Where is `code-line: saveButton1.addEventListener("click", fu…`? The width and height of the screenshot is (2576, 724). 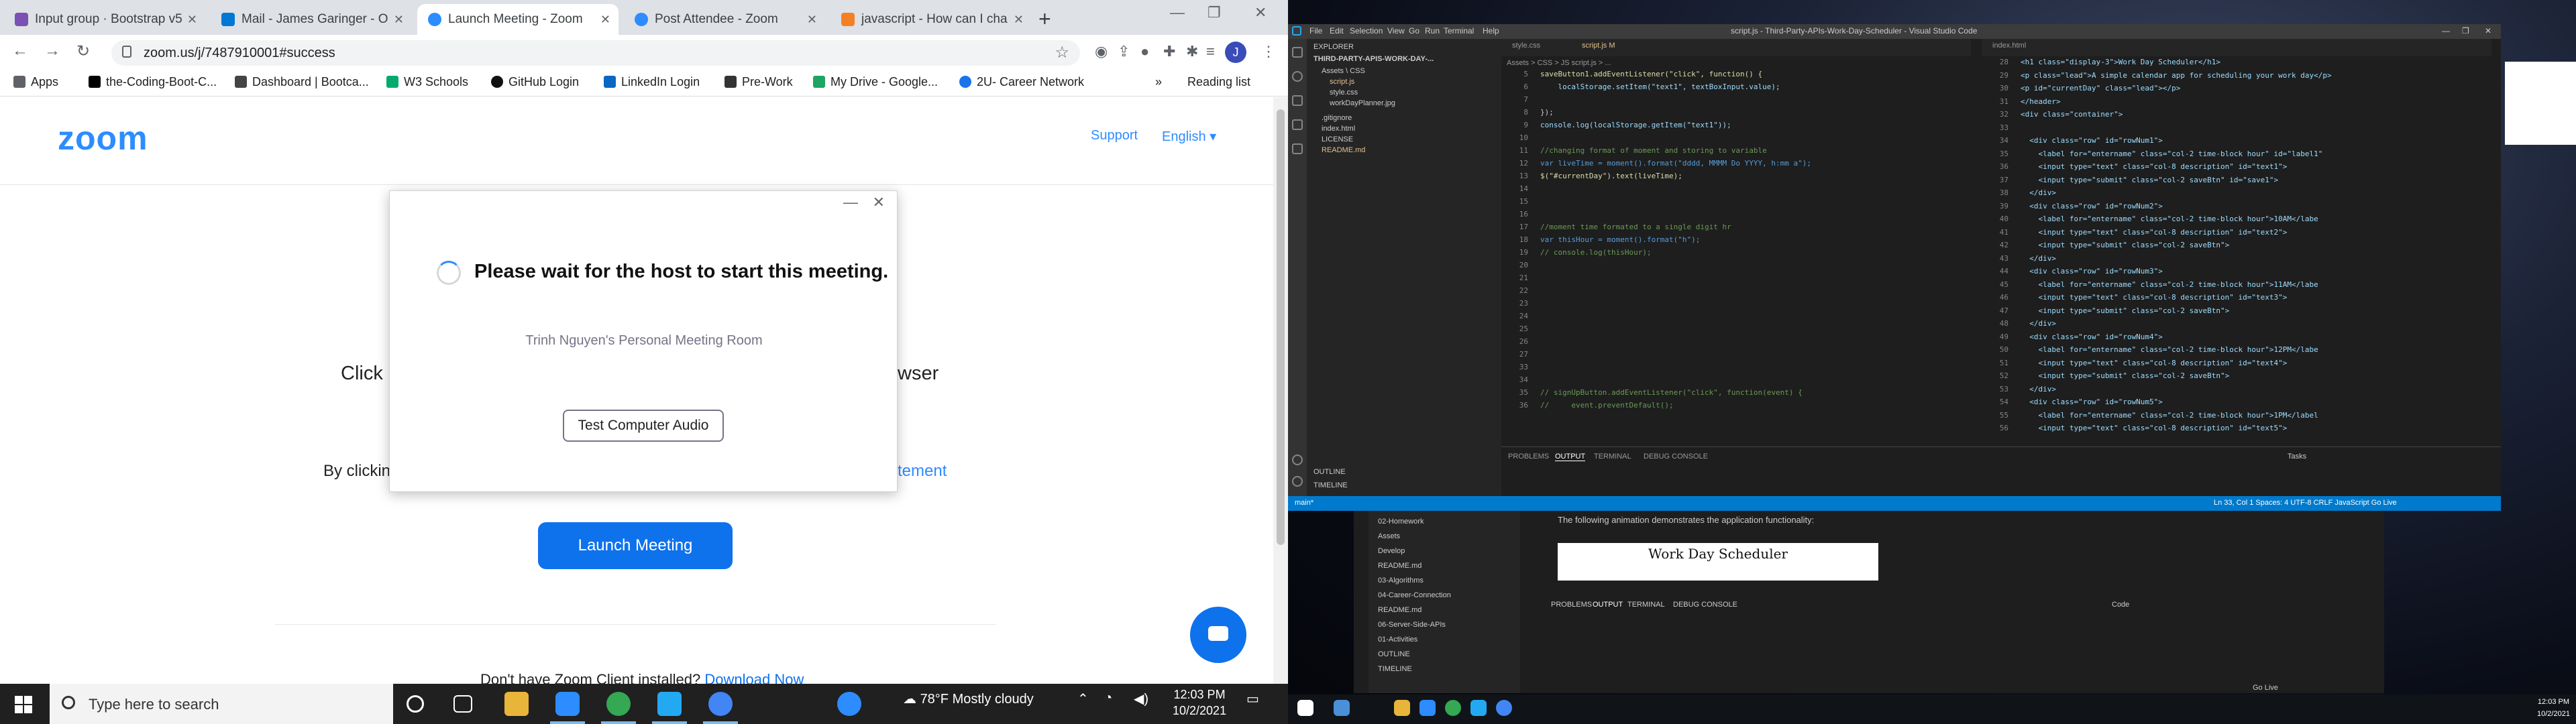 code-line: saveButton1.addEventListener("click", fu… is located at coordinates (1651, 74).